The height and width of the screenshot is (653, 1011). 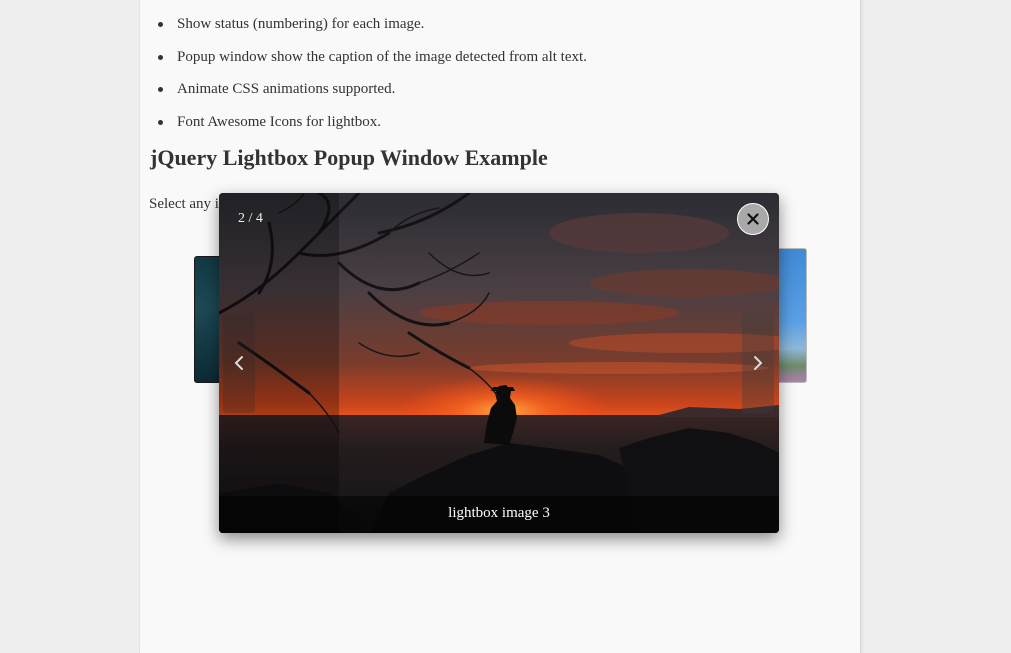 I want to click on chevron-right-icon, so click(x=758, y=363).